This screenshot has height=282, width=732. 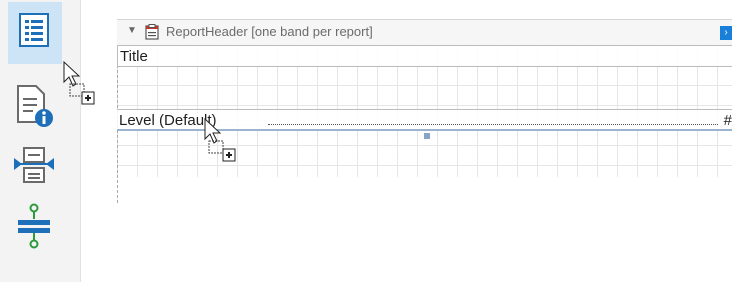 What do you see at coordinates (427, 136) in the screenshot?
I see `resize-handle` at bounding box center [427, 136].